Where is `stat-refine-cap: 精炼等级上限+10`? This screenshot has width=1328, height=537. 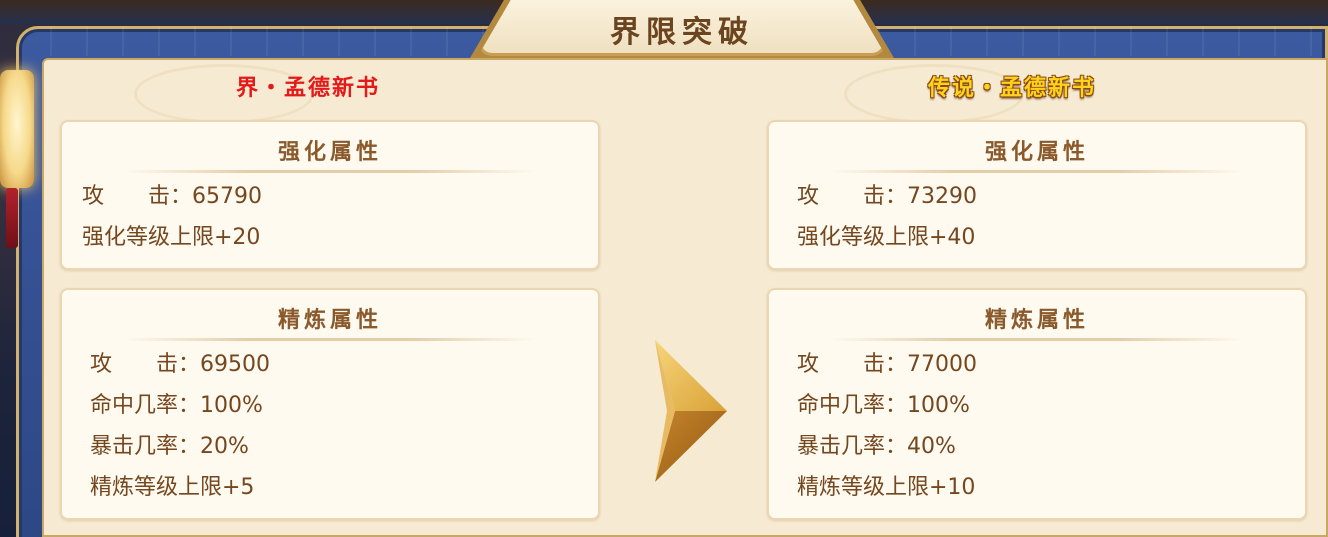 stat-refine-cap: 精炼等级上限+10 is located at coordinates (886, 487).